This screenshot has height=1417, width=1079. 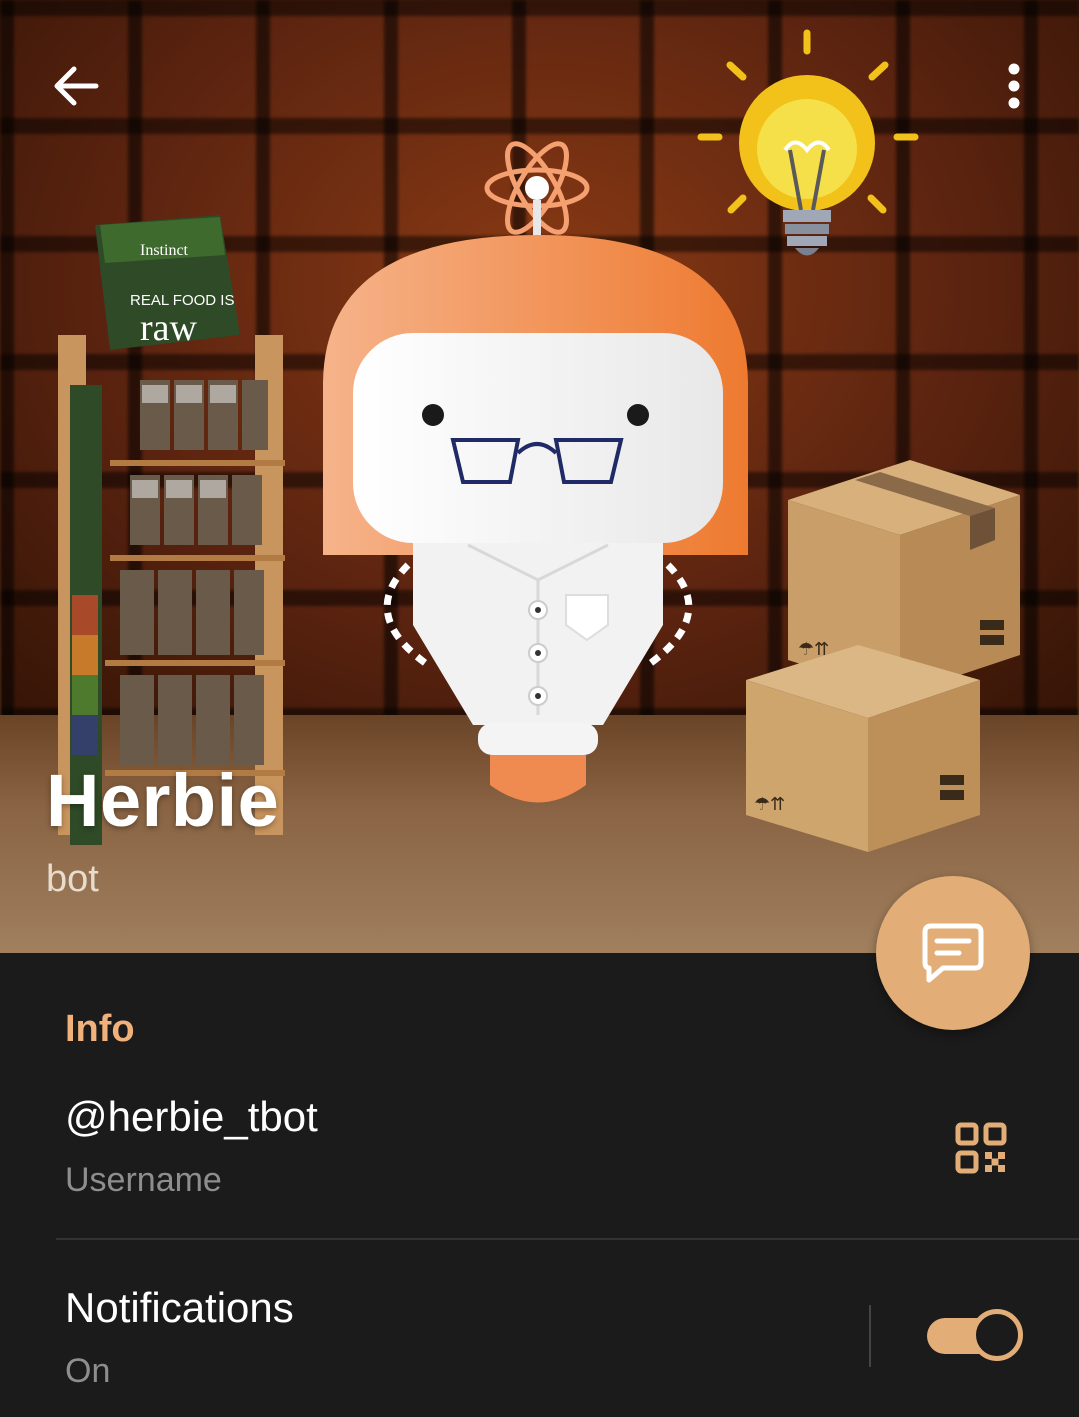 I want to click on chat-bubble-icon, so click(x=953, y=953).